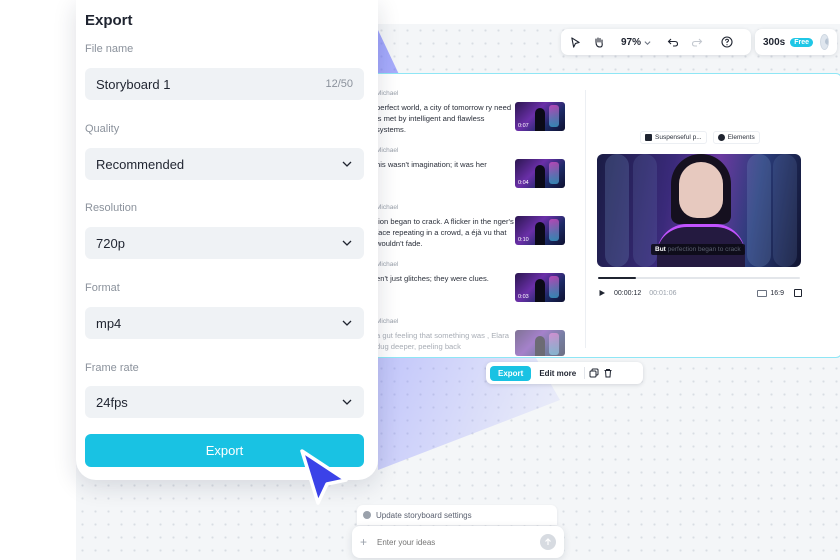 This screenshot has width=840, height=560. I want to click on status-hint: Update storyboard settings, so click(457, 515).